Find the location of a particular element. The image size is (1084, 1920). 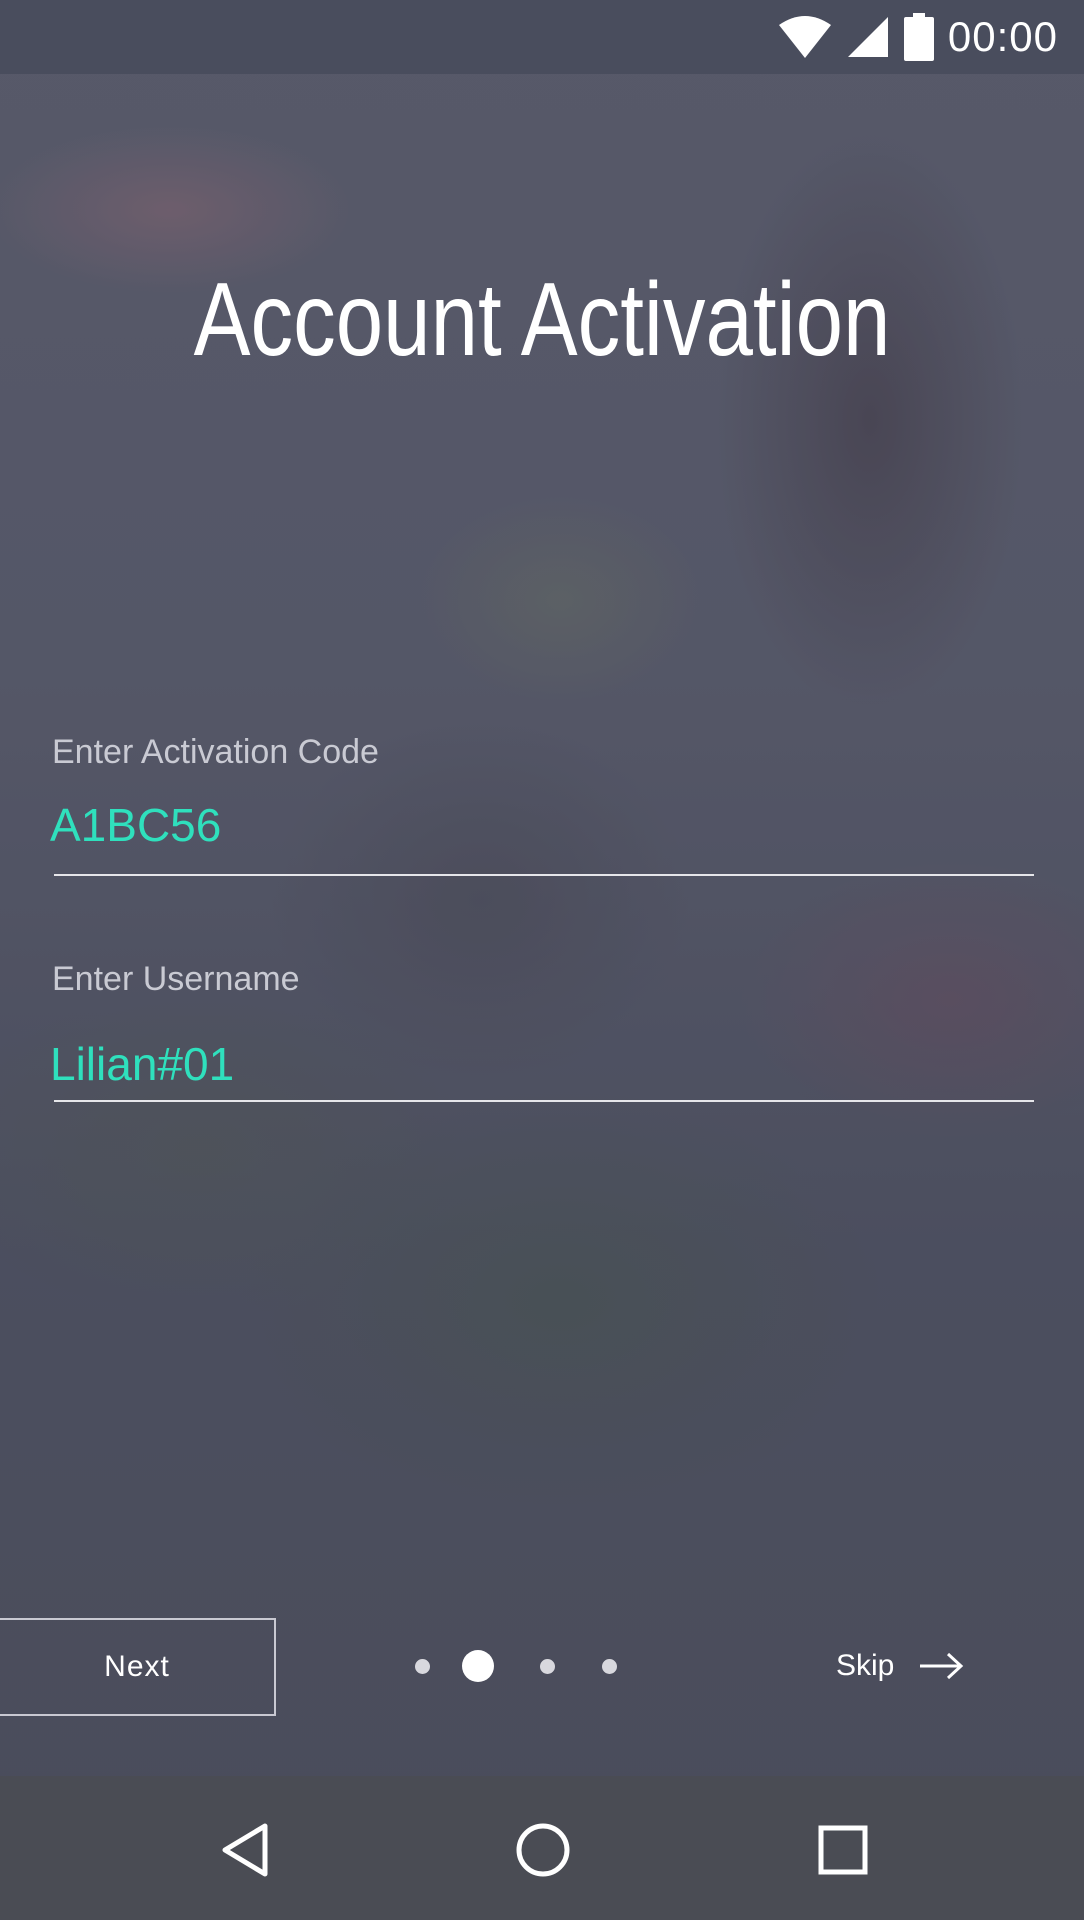

skip-label: Skip is located at coordinates (865, 1665).